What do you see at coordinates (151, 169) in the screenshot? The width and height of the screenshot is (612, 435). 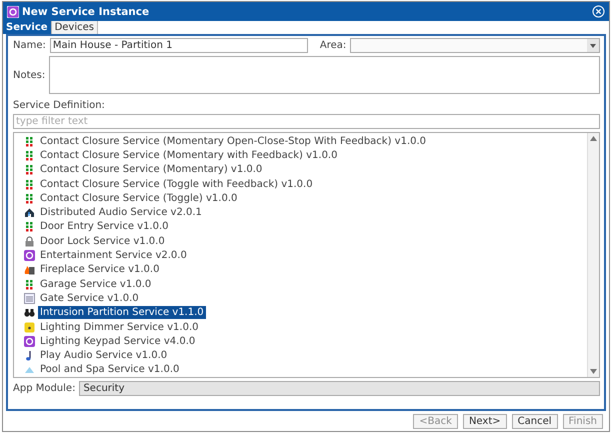 I see `list-item: Contact Closure Service (Momentary) v1.0.0` at bounding box center [151, 169].